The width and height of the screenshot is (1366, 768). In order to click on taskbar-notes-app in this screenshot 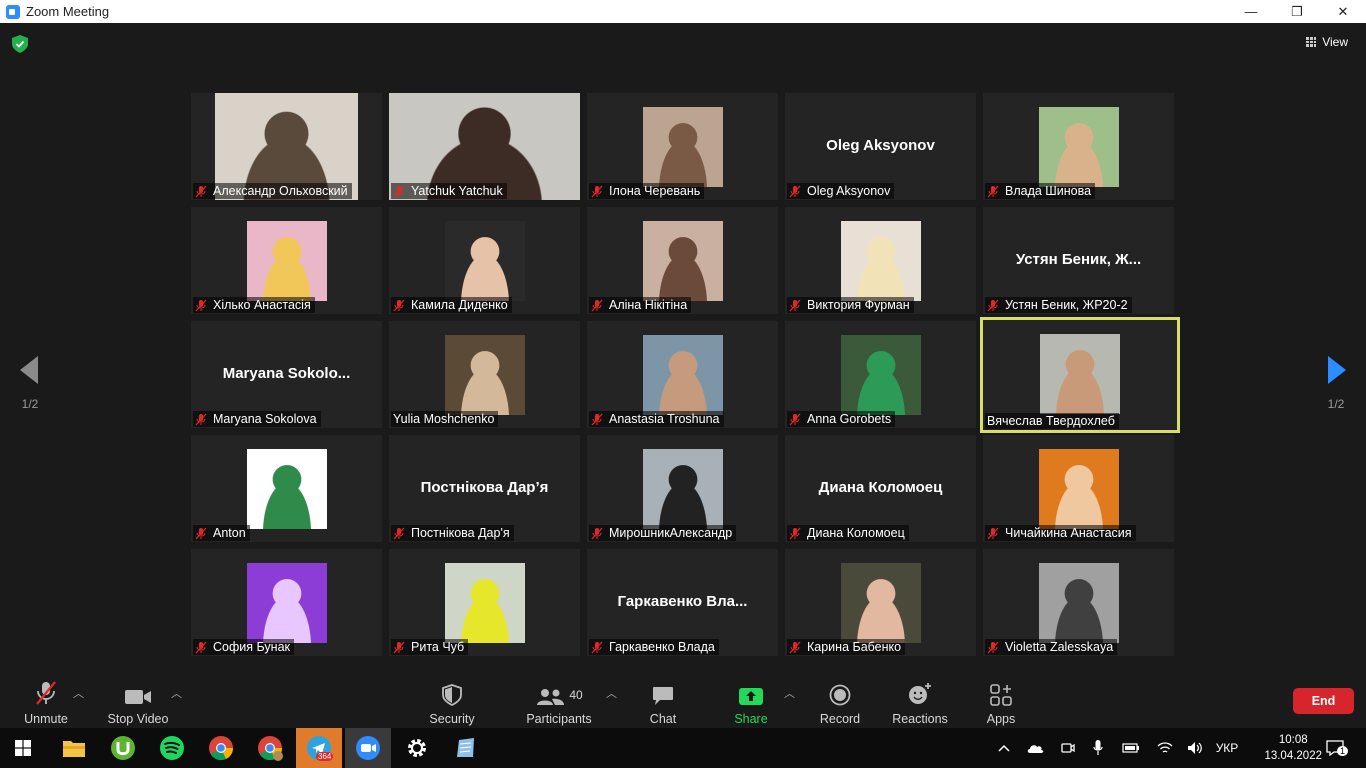, I will do `click(466, 748)`.